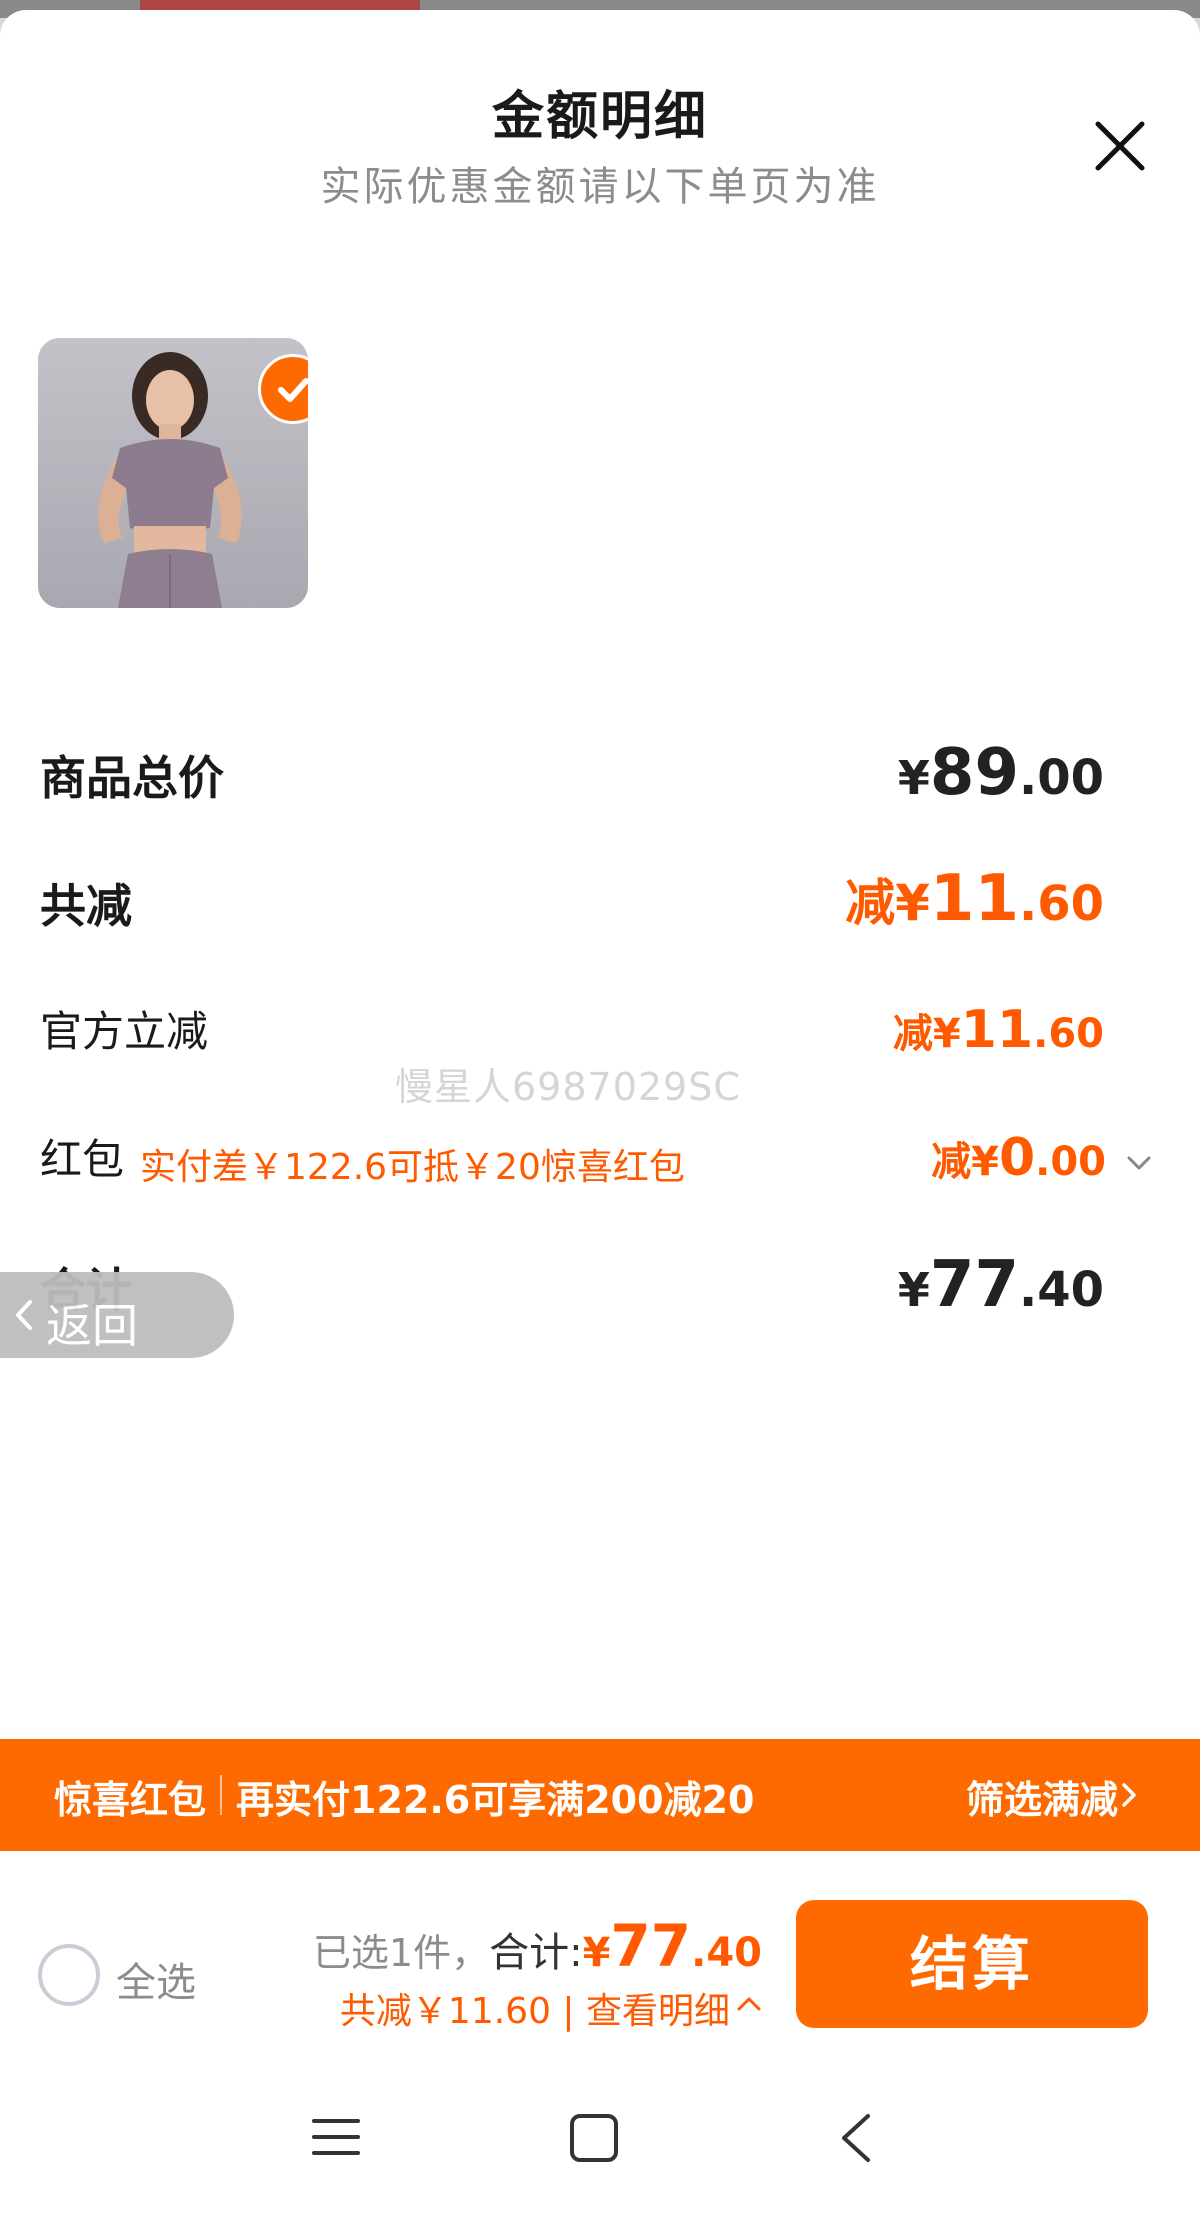 This screenshot has width=1200, height=2232. What do you see at coordinates (130, 1800) in the screenshot?
I see `promo-red-packet-tag: 惊喜红包` at bounding box center [130, 1800].